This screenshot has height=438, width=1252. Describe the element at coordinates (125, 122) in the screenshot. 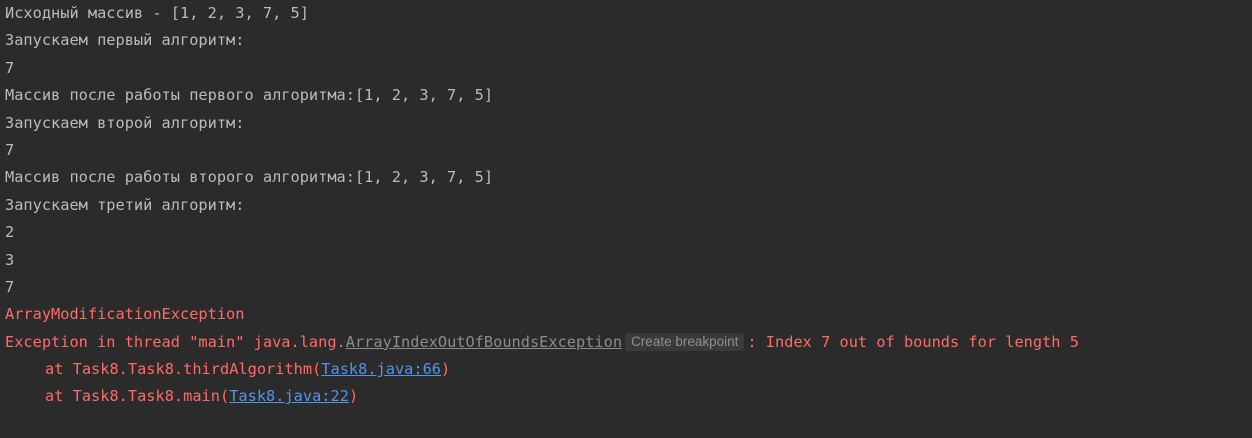

I see `console-line: Запускаем второй алгоритм:` at that location.